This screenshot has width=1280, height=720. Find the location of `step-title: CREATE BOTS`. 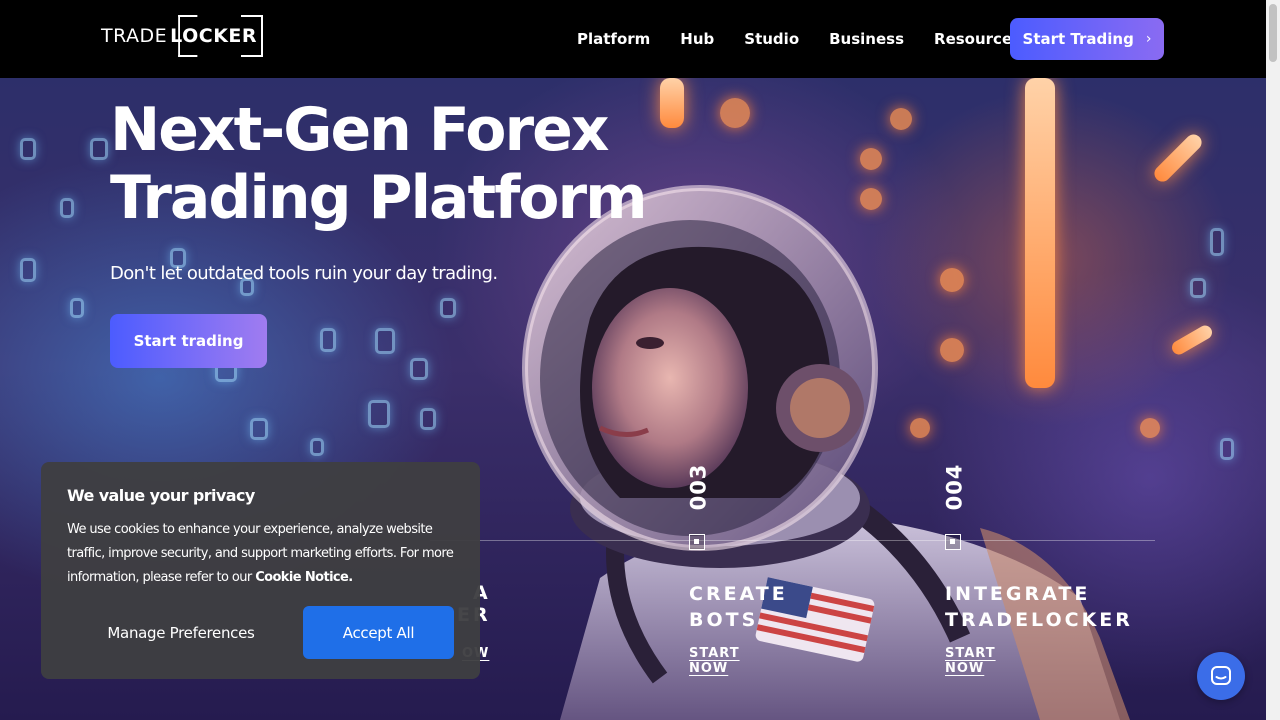

step-title: CREATE BOTS is located at coordinates (819, 607).